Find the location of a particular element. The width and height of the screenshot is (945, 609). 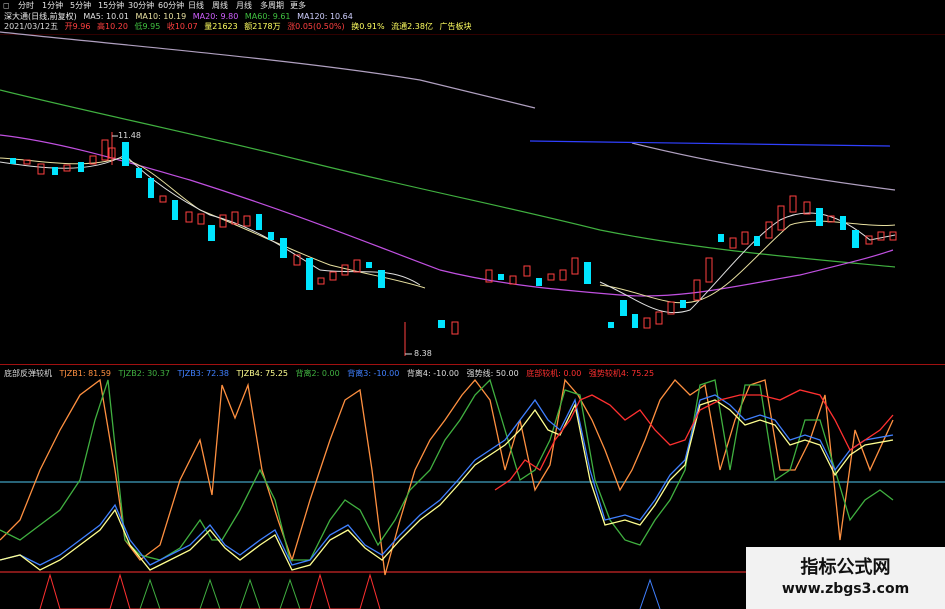

ma-blue-line is located at coordinates (710, 143).